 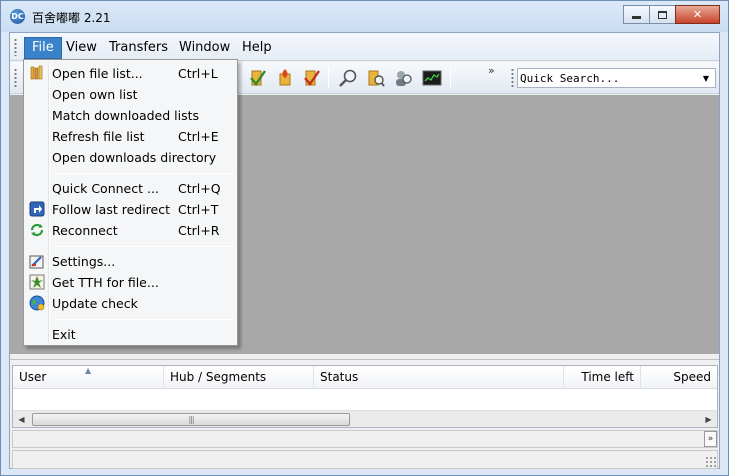 What do you see at coordinates (95, 303) in the screenshot?
I see `menu-item-label: Update check` at bounding box center [95, 303].